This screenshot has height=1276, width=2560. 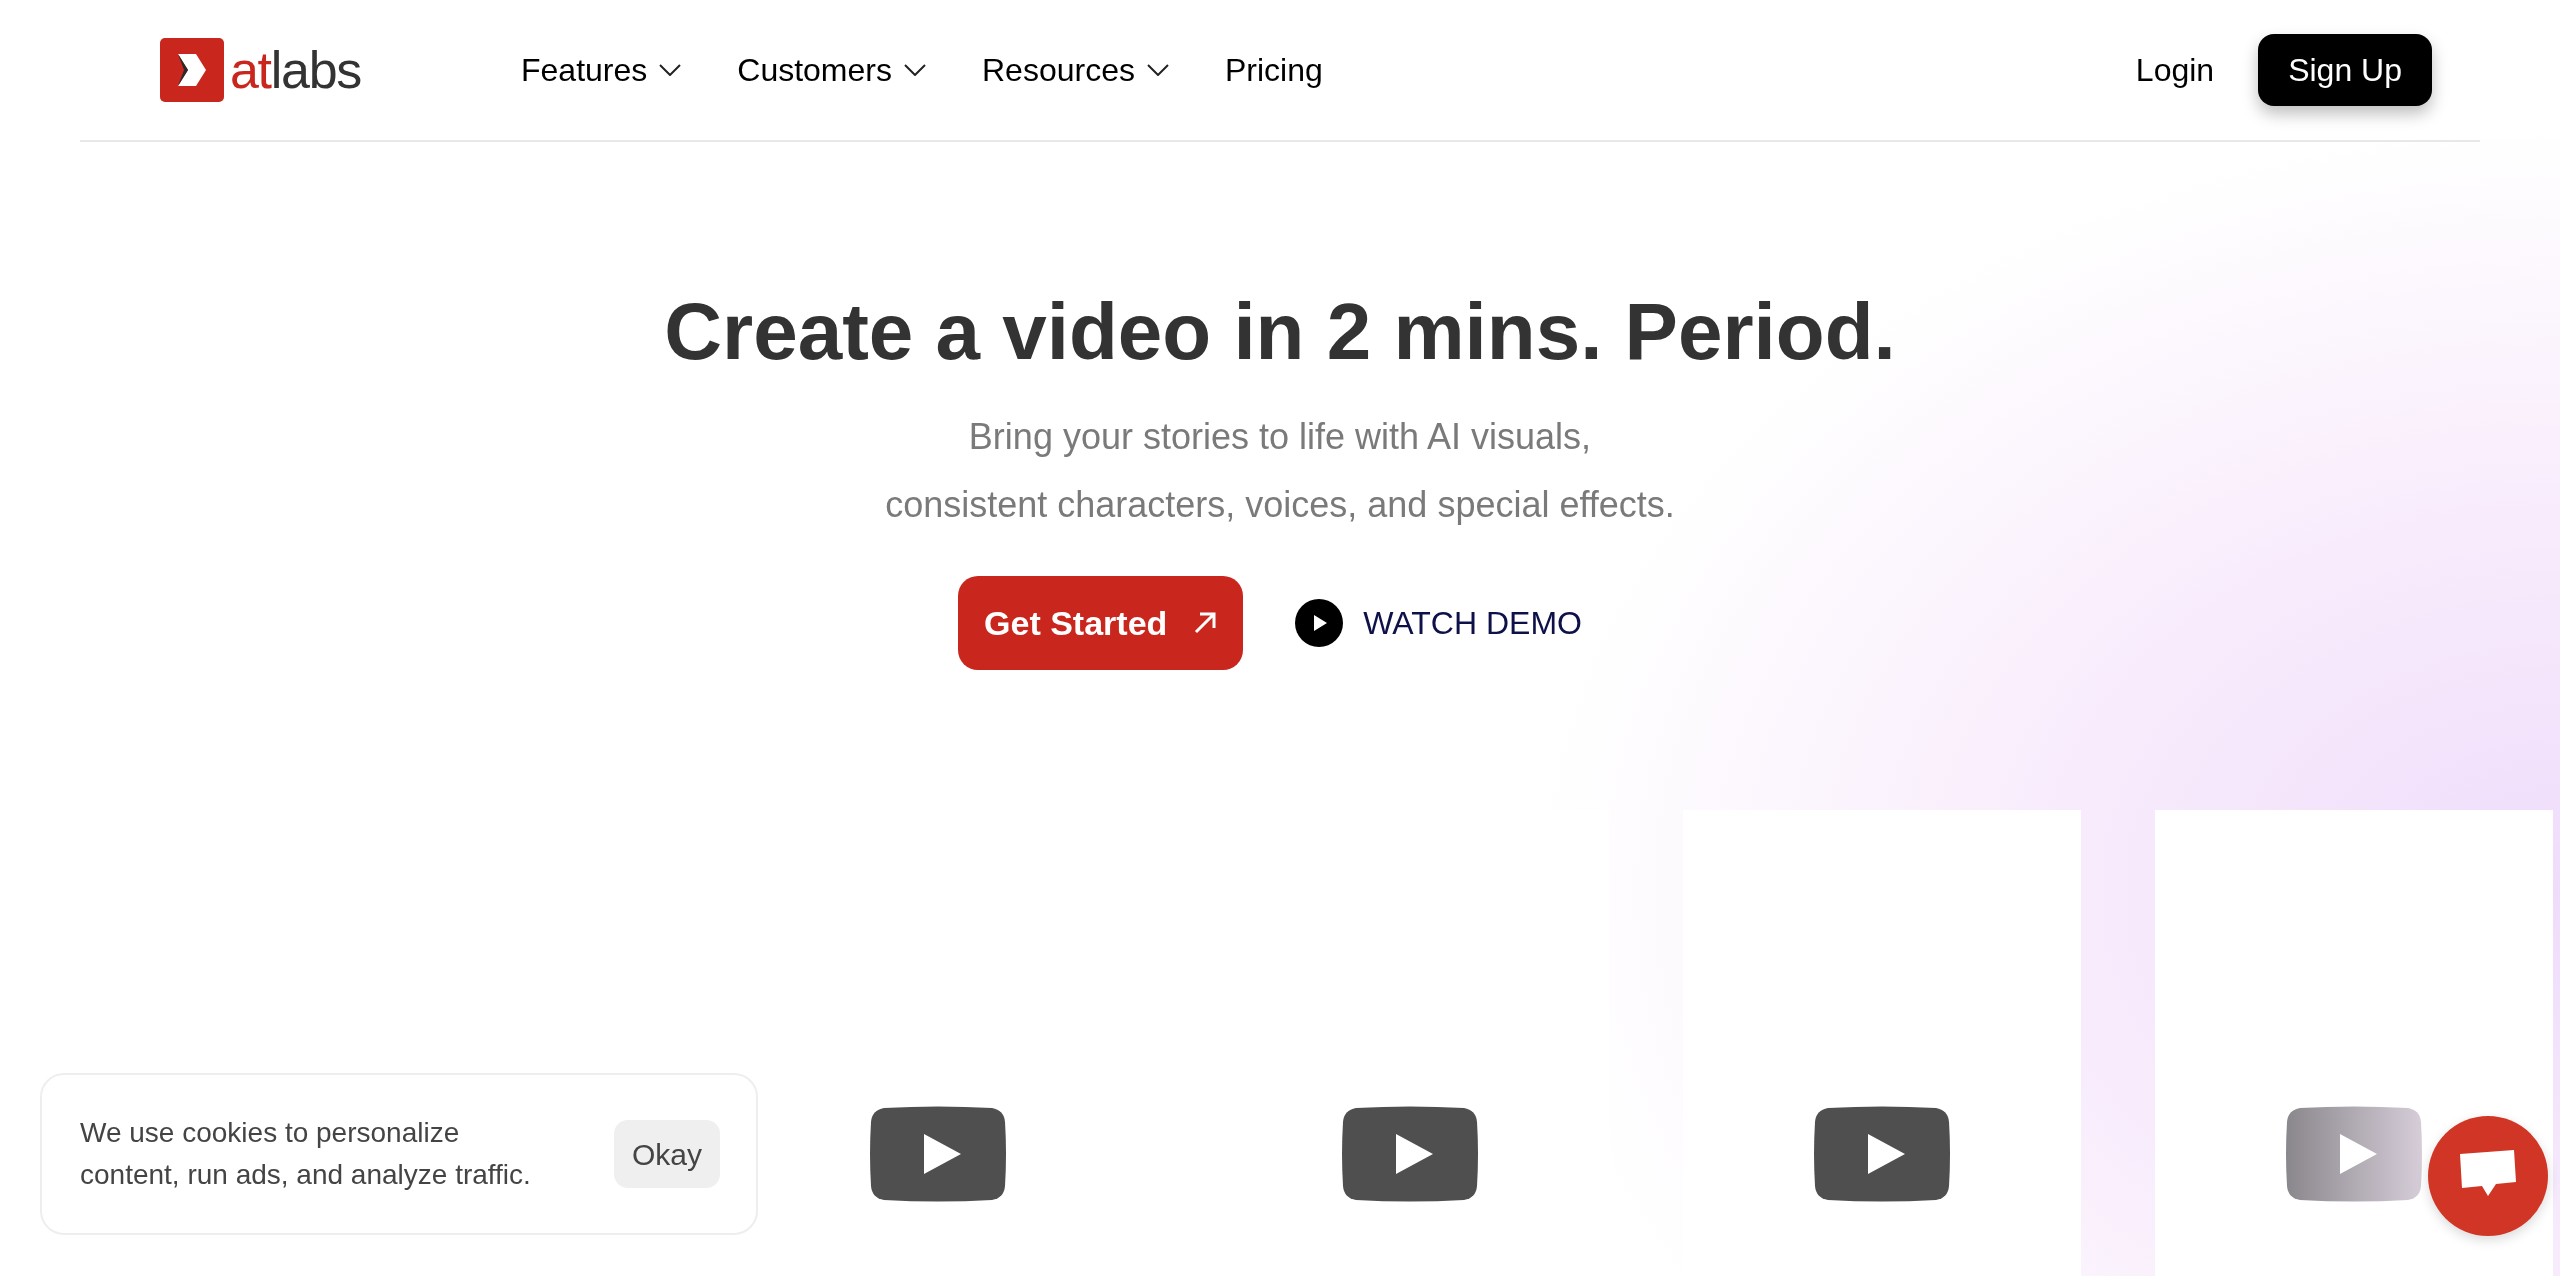 I want to click on arrow-up-right-icon, so click(x=1205, y=623).